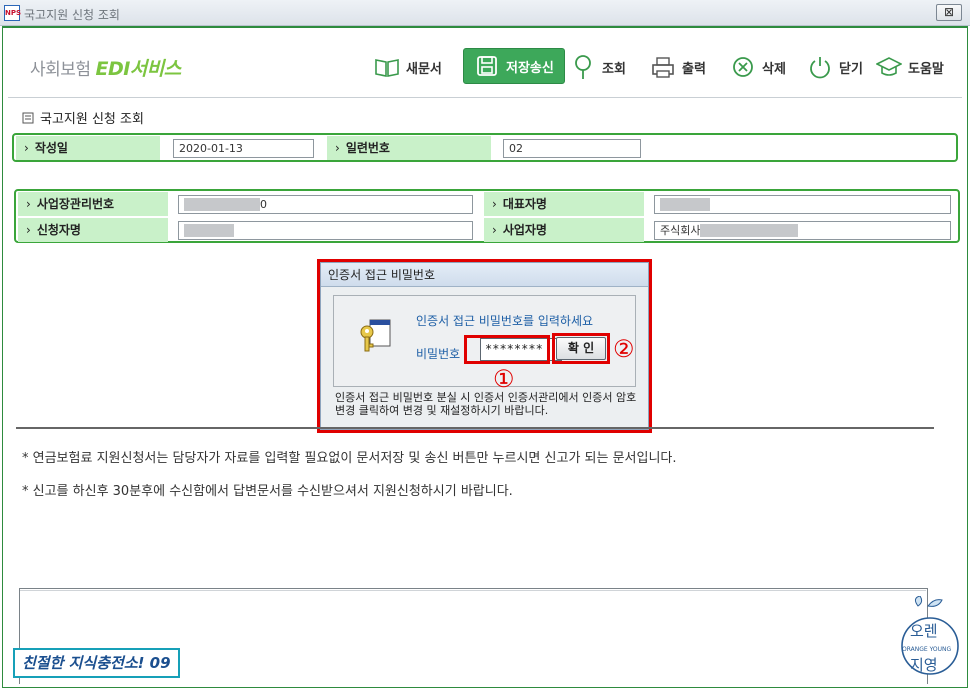  Describe the element at coordinates (889, 66) in the screenshot. I see `graduation-cap-icon` at that location.